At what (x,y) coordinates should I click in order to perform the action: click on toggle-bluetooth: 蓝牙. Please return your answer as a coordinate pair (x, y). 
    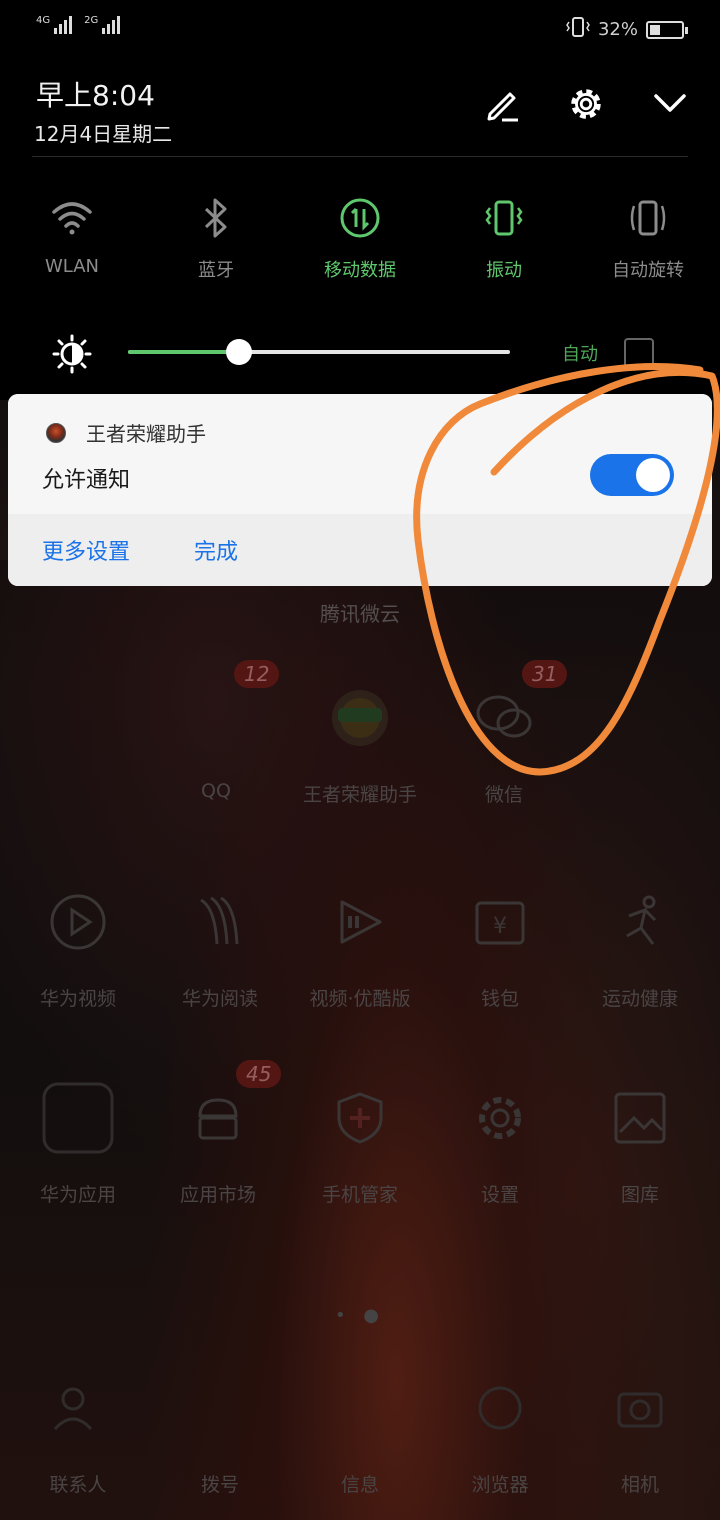
    Looking at the image, I should click on (216, 239).